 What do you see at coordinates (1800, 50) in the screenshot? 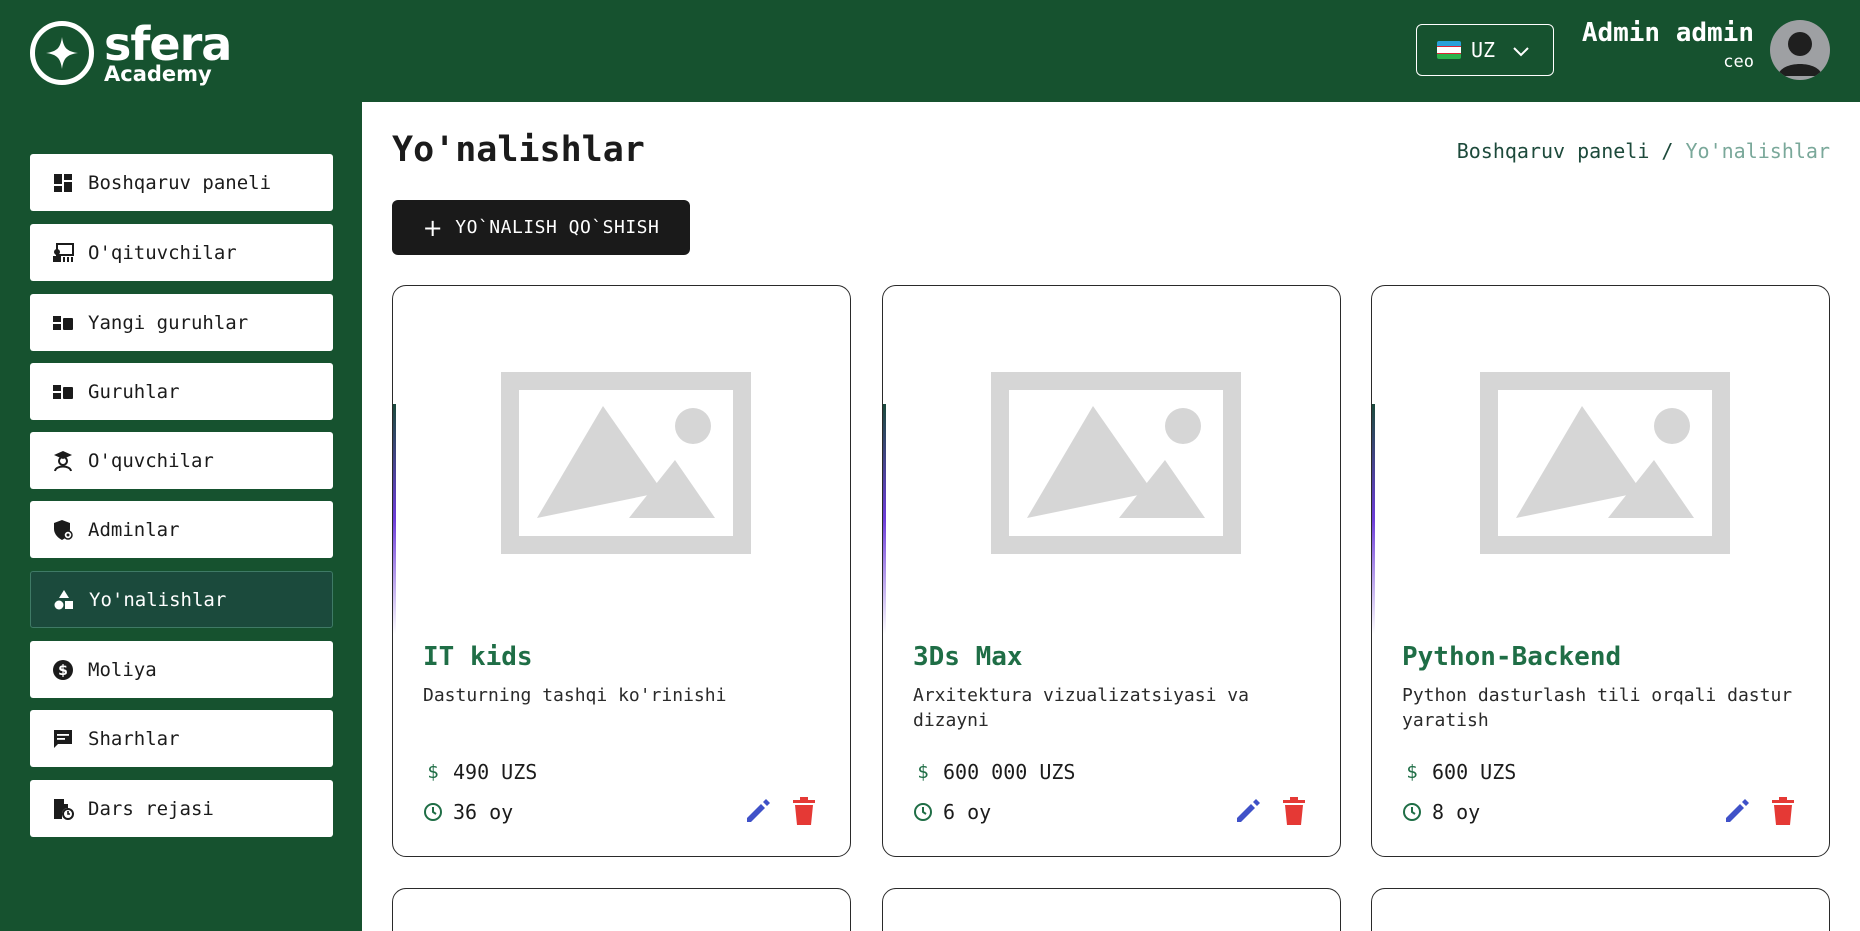
I see `avatar` at bounding box center [1800, 50].